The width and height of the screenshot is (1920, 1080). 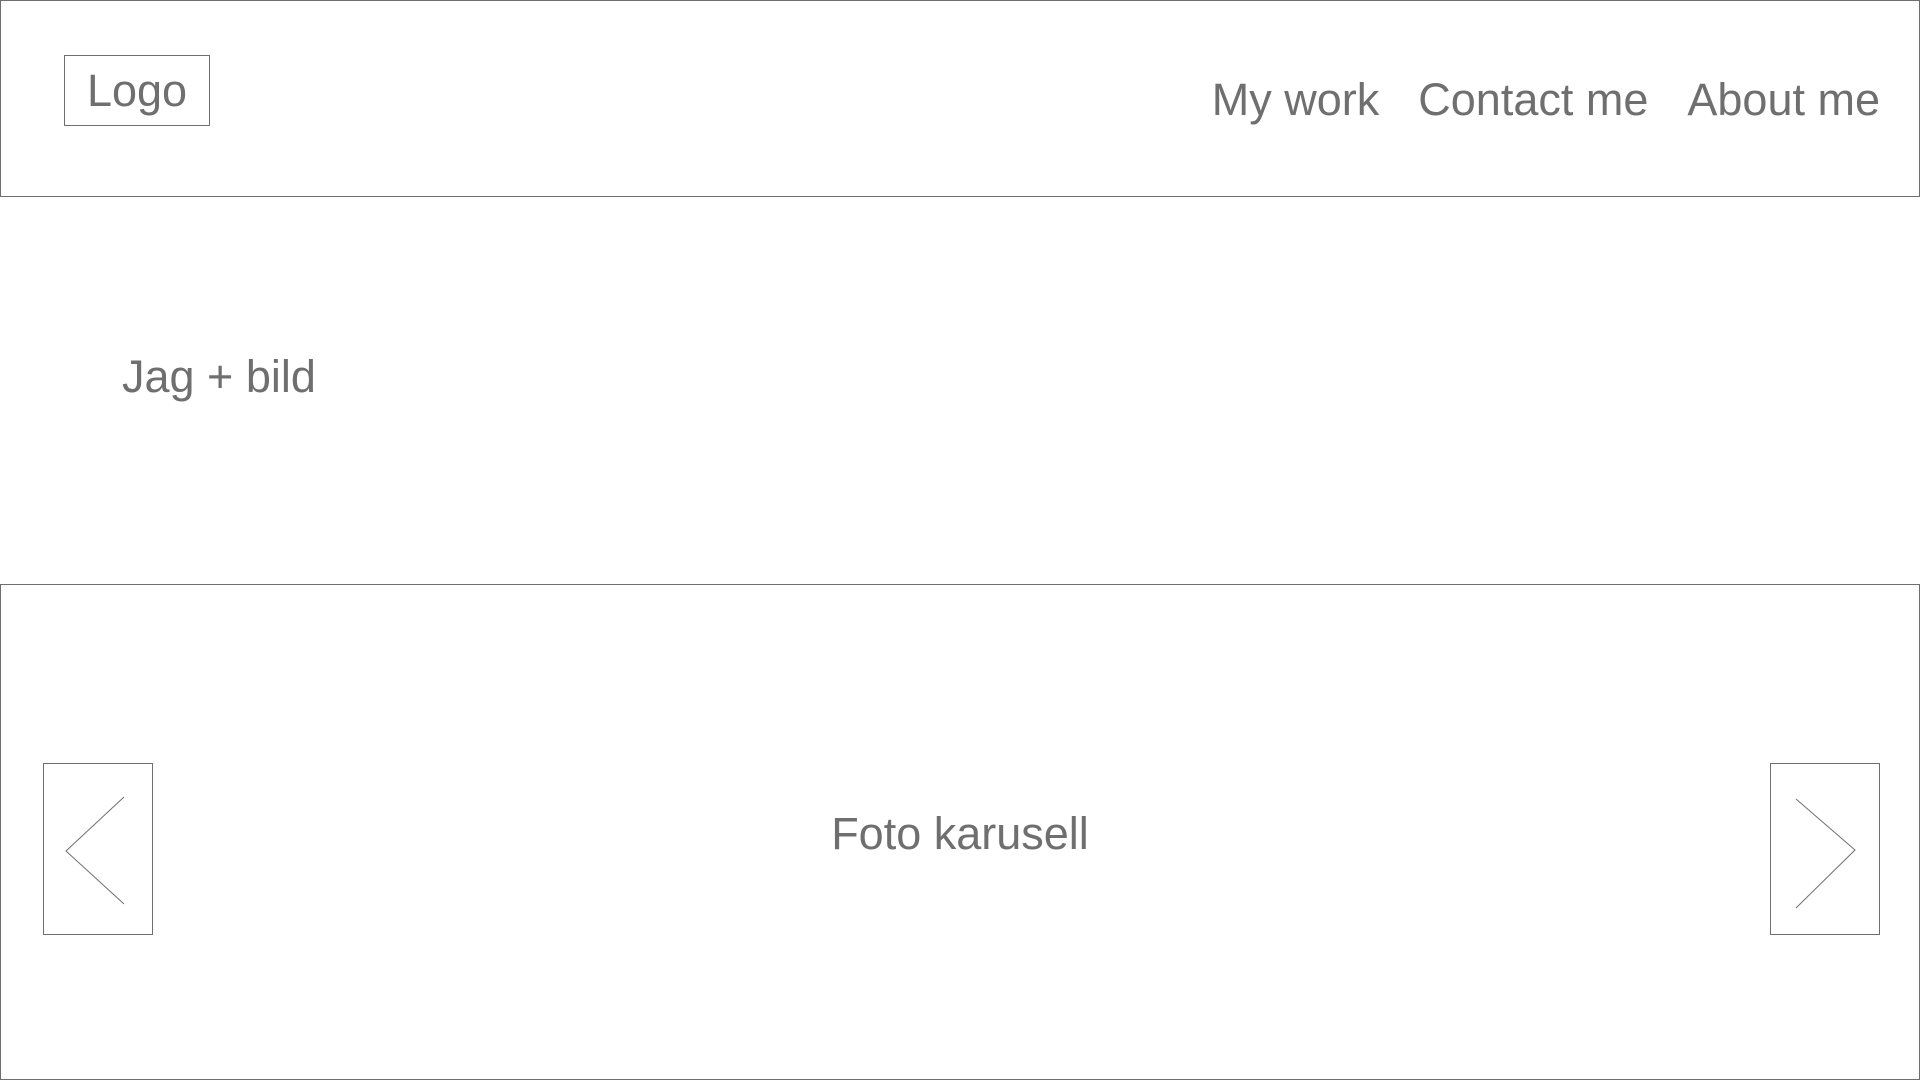 What do you see at coordinates (1296, 100) in the screenshot?
I see `nav-my-work: My work` at bounding box center [1296, 100].